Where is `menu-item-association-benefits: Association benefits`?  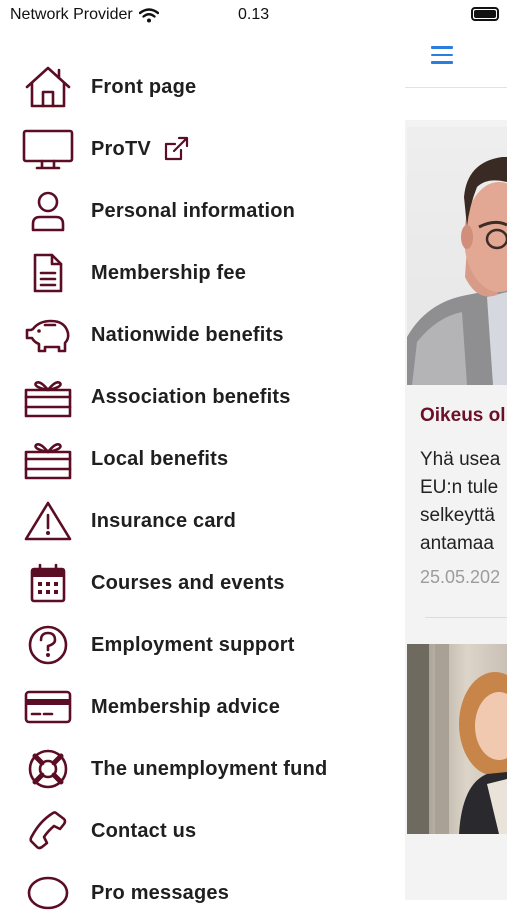 menu-item-association-benefits: Association benefits is located at coordinates (200, 397).